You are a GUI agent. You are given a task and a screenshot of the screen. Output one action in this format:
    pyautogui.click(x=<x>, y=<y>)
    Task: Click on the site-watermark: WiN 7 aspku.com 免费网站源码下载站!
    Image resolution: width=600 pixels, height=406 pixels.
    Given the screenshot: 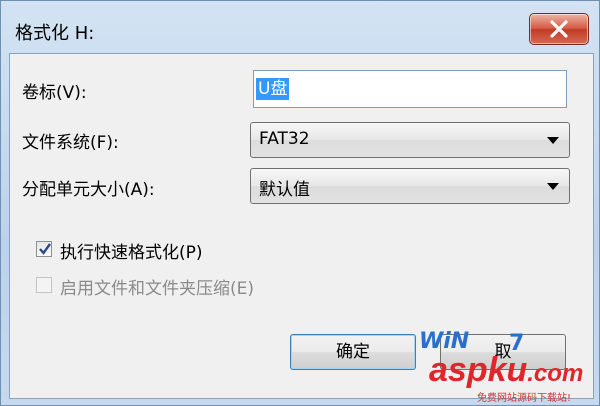 What is the action you would take?
    pyautogui.click(x=505, y=367)
    